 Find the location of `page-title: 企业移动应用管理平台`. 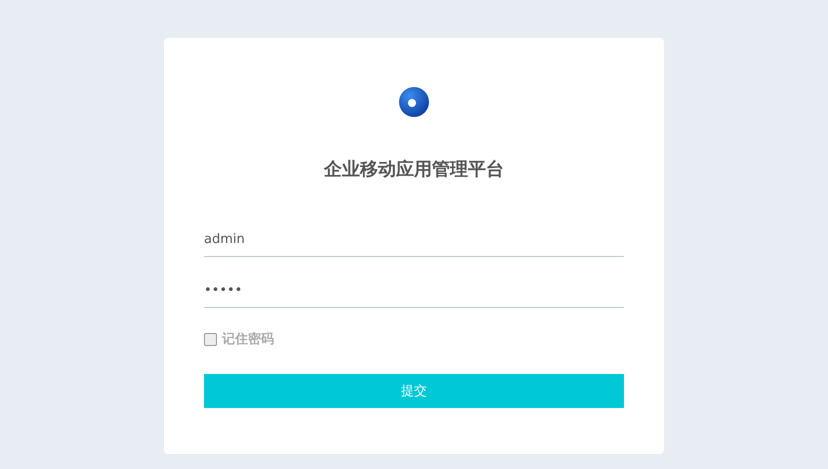

page-title: 企业移动应用管理平台 is located at coordinates (413, 170).